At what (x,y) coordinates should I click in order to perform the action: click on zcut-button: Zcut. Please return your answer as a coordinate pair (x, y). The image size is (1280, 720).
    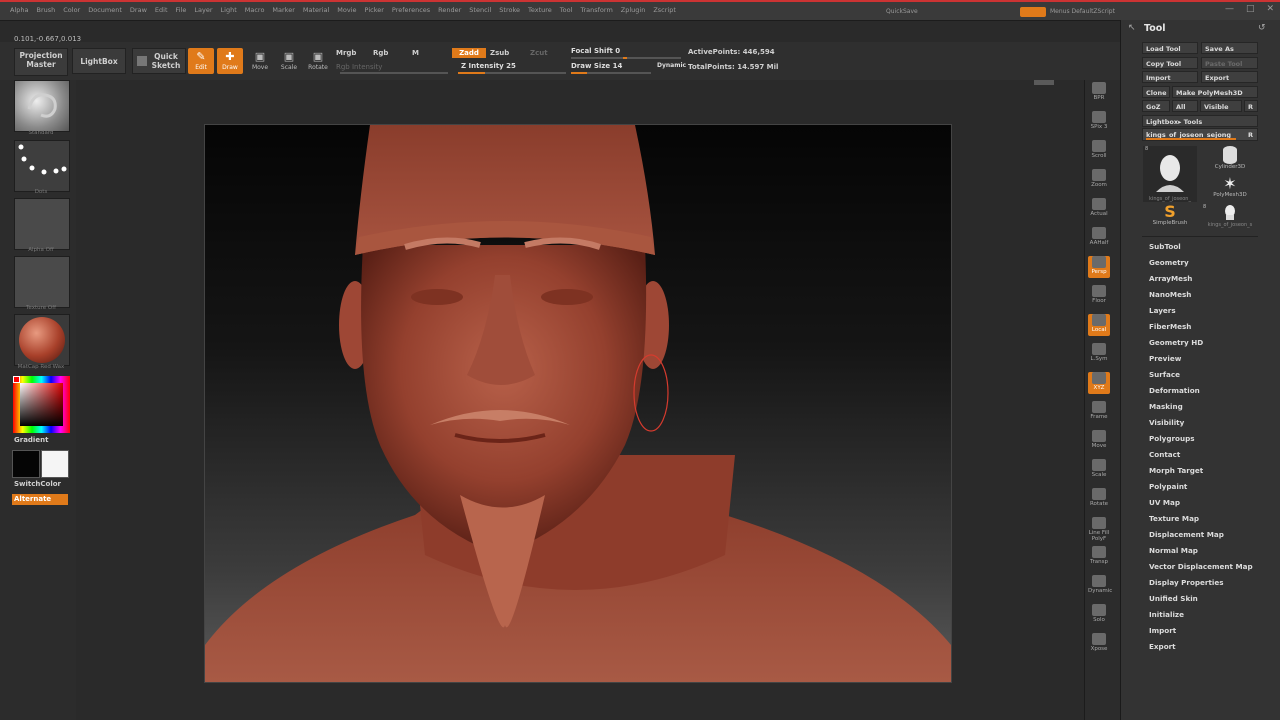
    Looking at the image, I should click on (539, 53).